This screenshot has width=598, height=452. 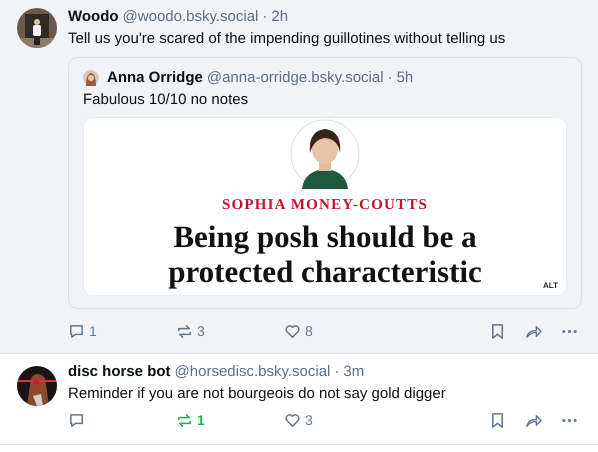 I want to click on post-text: Fabulous 10/10 no notes, so click(x=166, y=100).